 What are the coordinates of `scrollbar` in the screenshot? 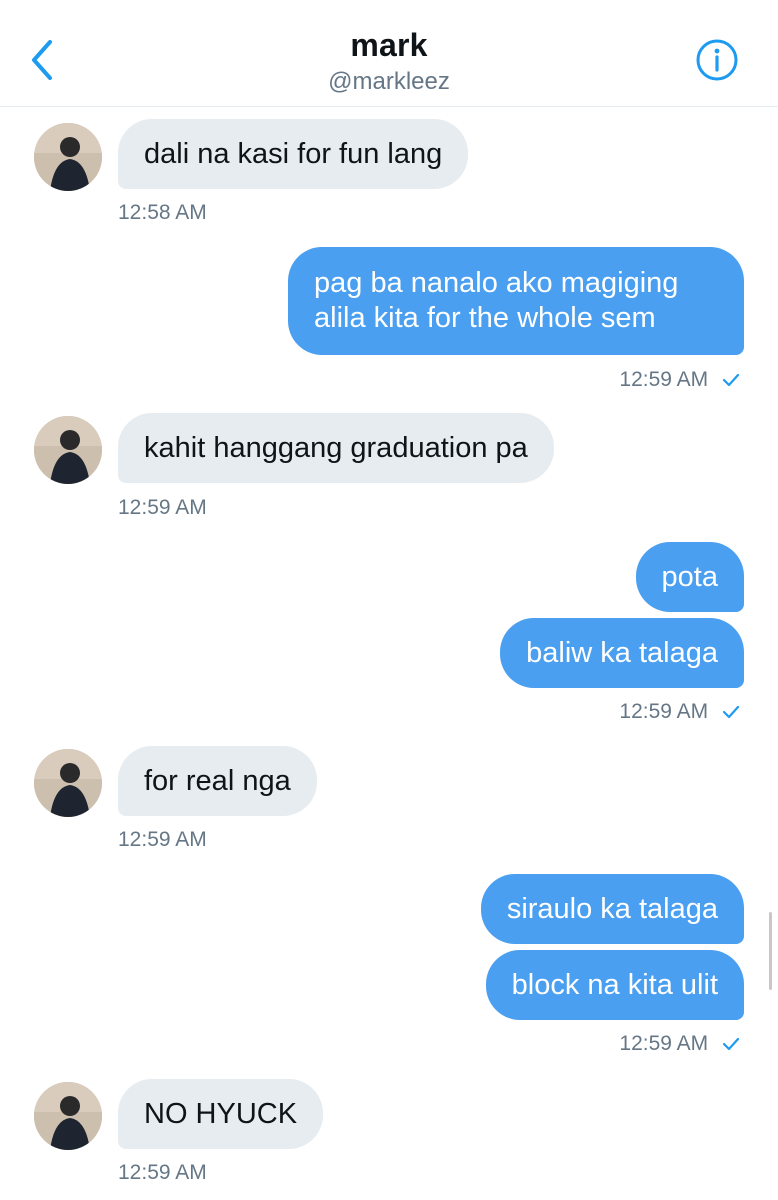 It's located at (770, 951).